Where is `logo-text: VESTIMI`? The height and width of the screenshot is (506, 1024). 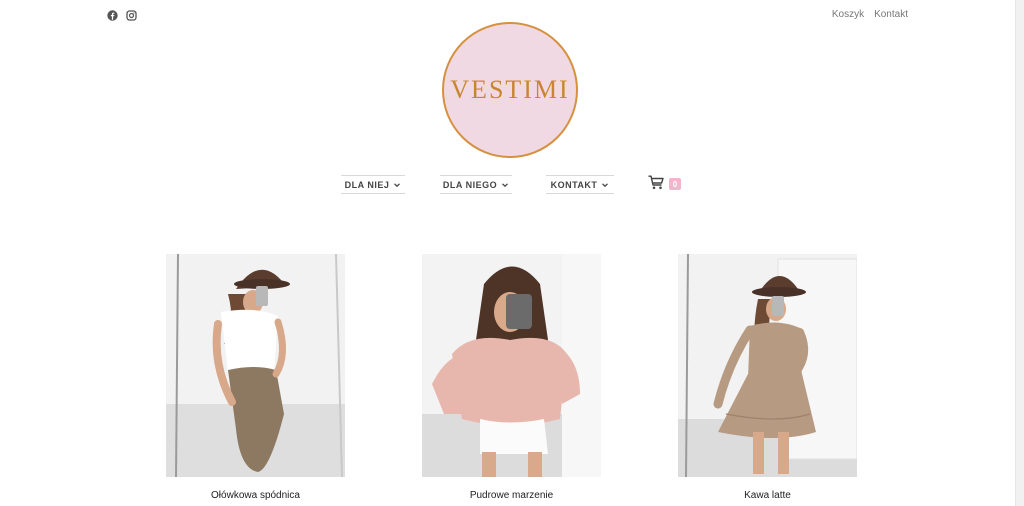 logo-text: VESTIMI is located at coordinates (510, 89).